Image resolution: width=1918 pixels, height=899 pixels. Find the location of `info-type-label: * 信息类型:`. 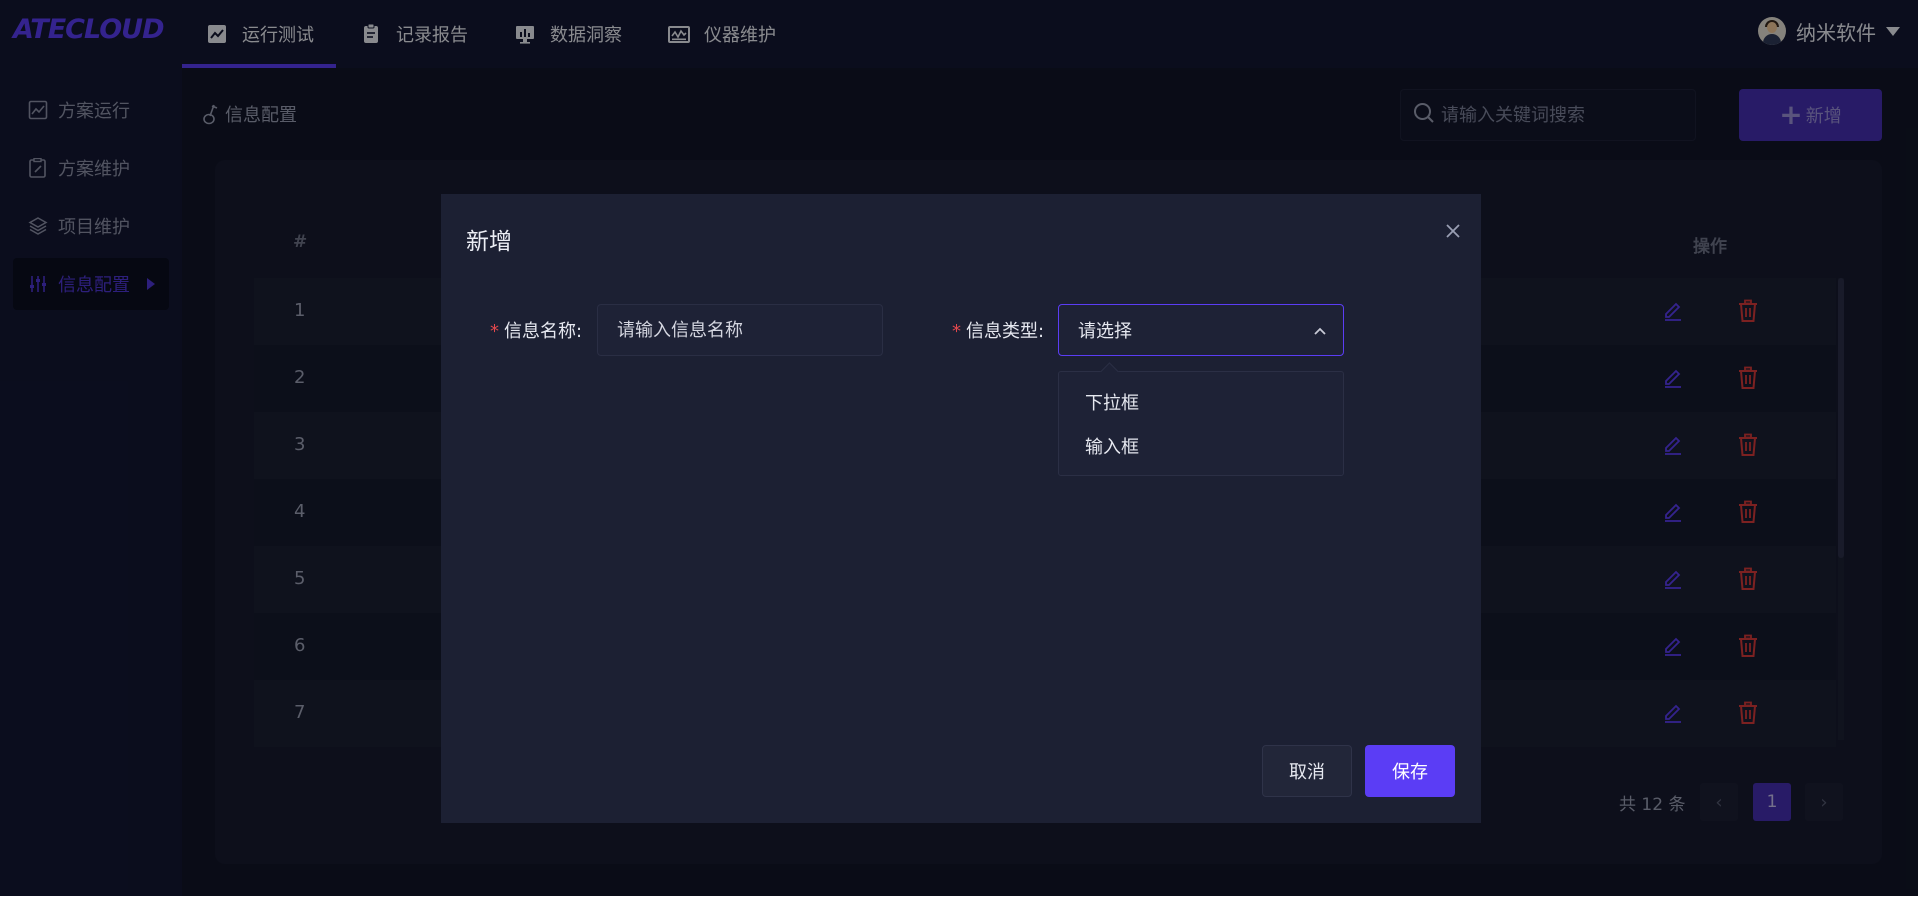

info-type-label: * 信息类型: is located at coordinates (998, 330).